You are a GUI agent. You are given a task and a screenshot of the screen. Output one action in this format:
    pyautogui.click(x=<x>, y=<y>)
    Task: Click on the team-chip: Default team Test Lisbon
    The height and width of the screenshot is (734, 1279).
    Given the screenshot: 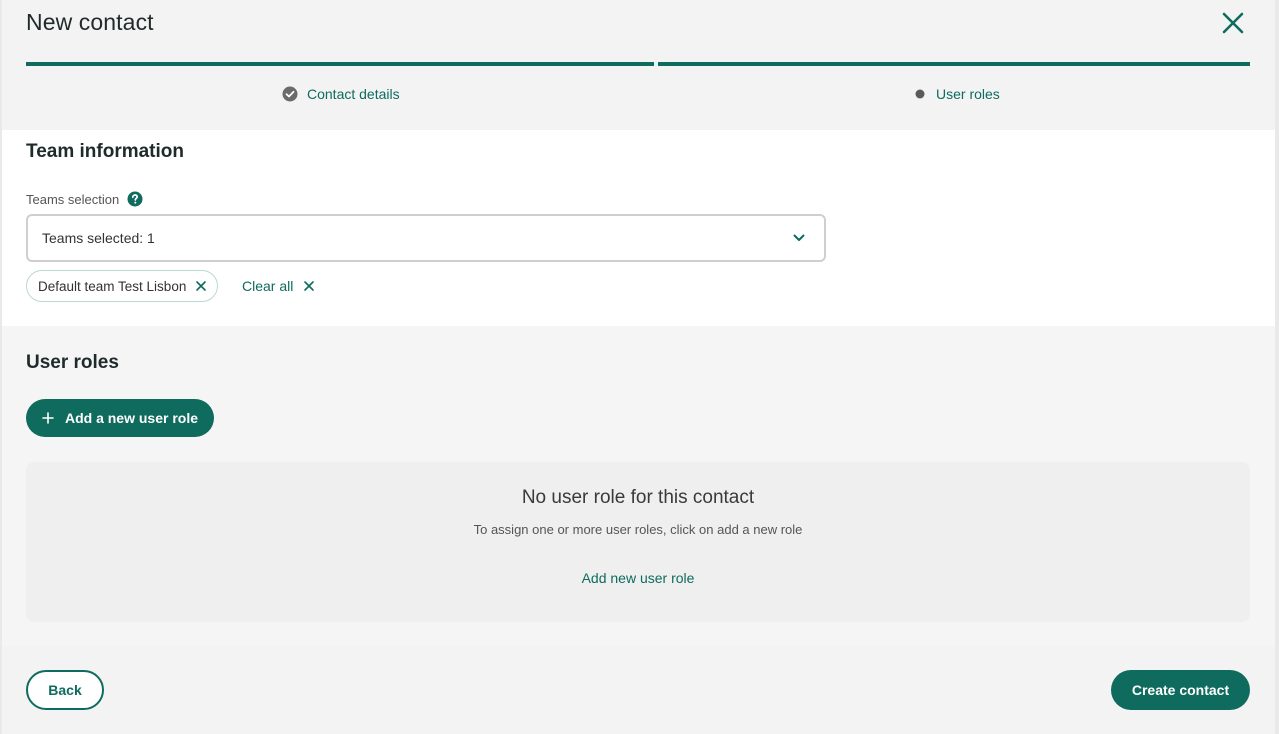 What is the action you would take?
    pyautogui.click(x=122, y=286)
    